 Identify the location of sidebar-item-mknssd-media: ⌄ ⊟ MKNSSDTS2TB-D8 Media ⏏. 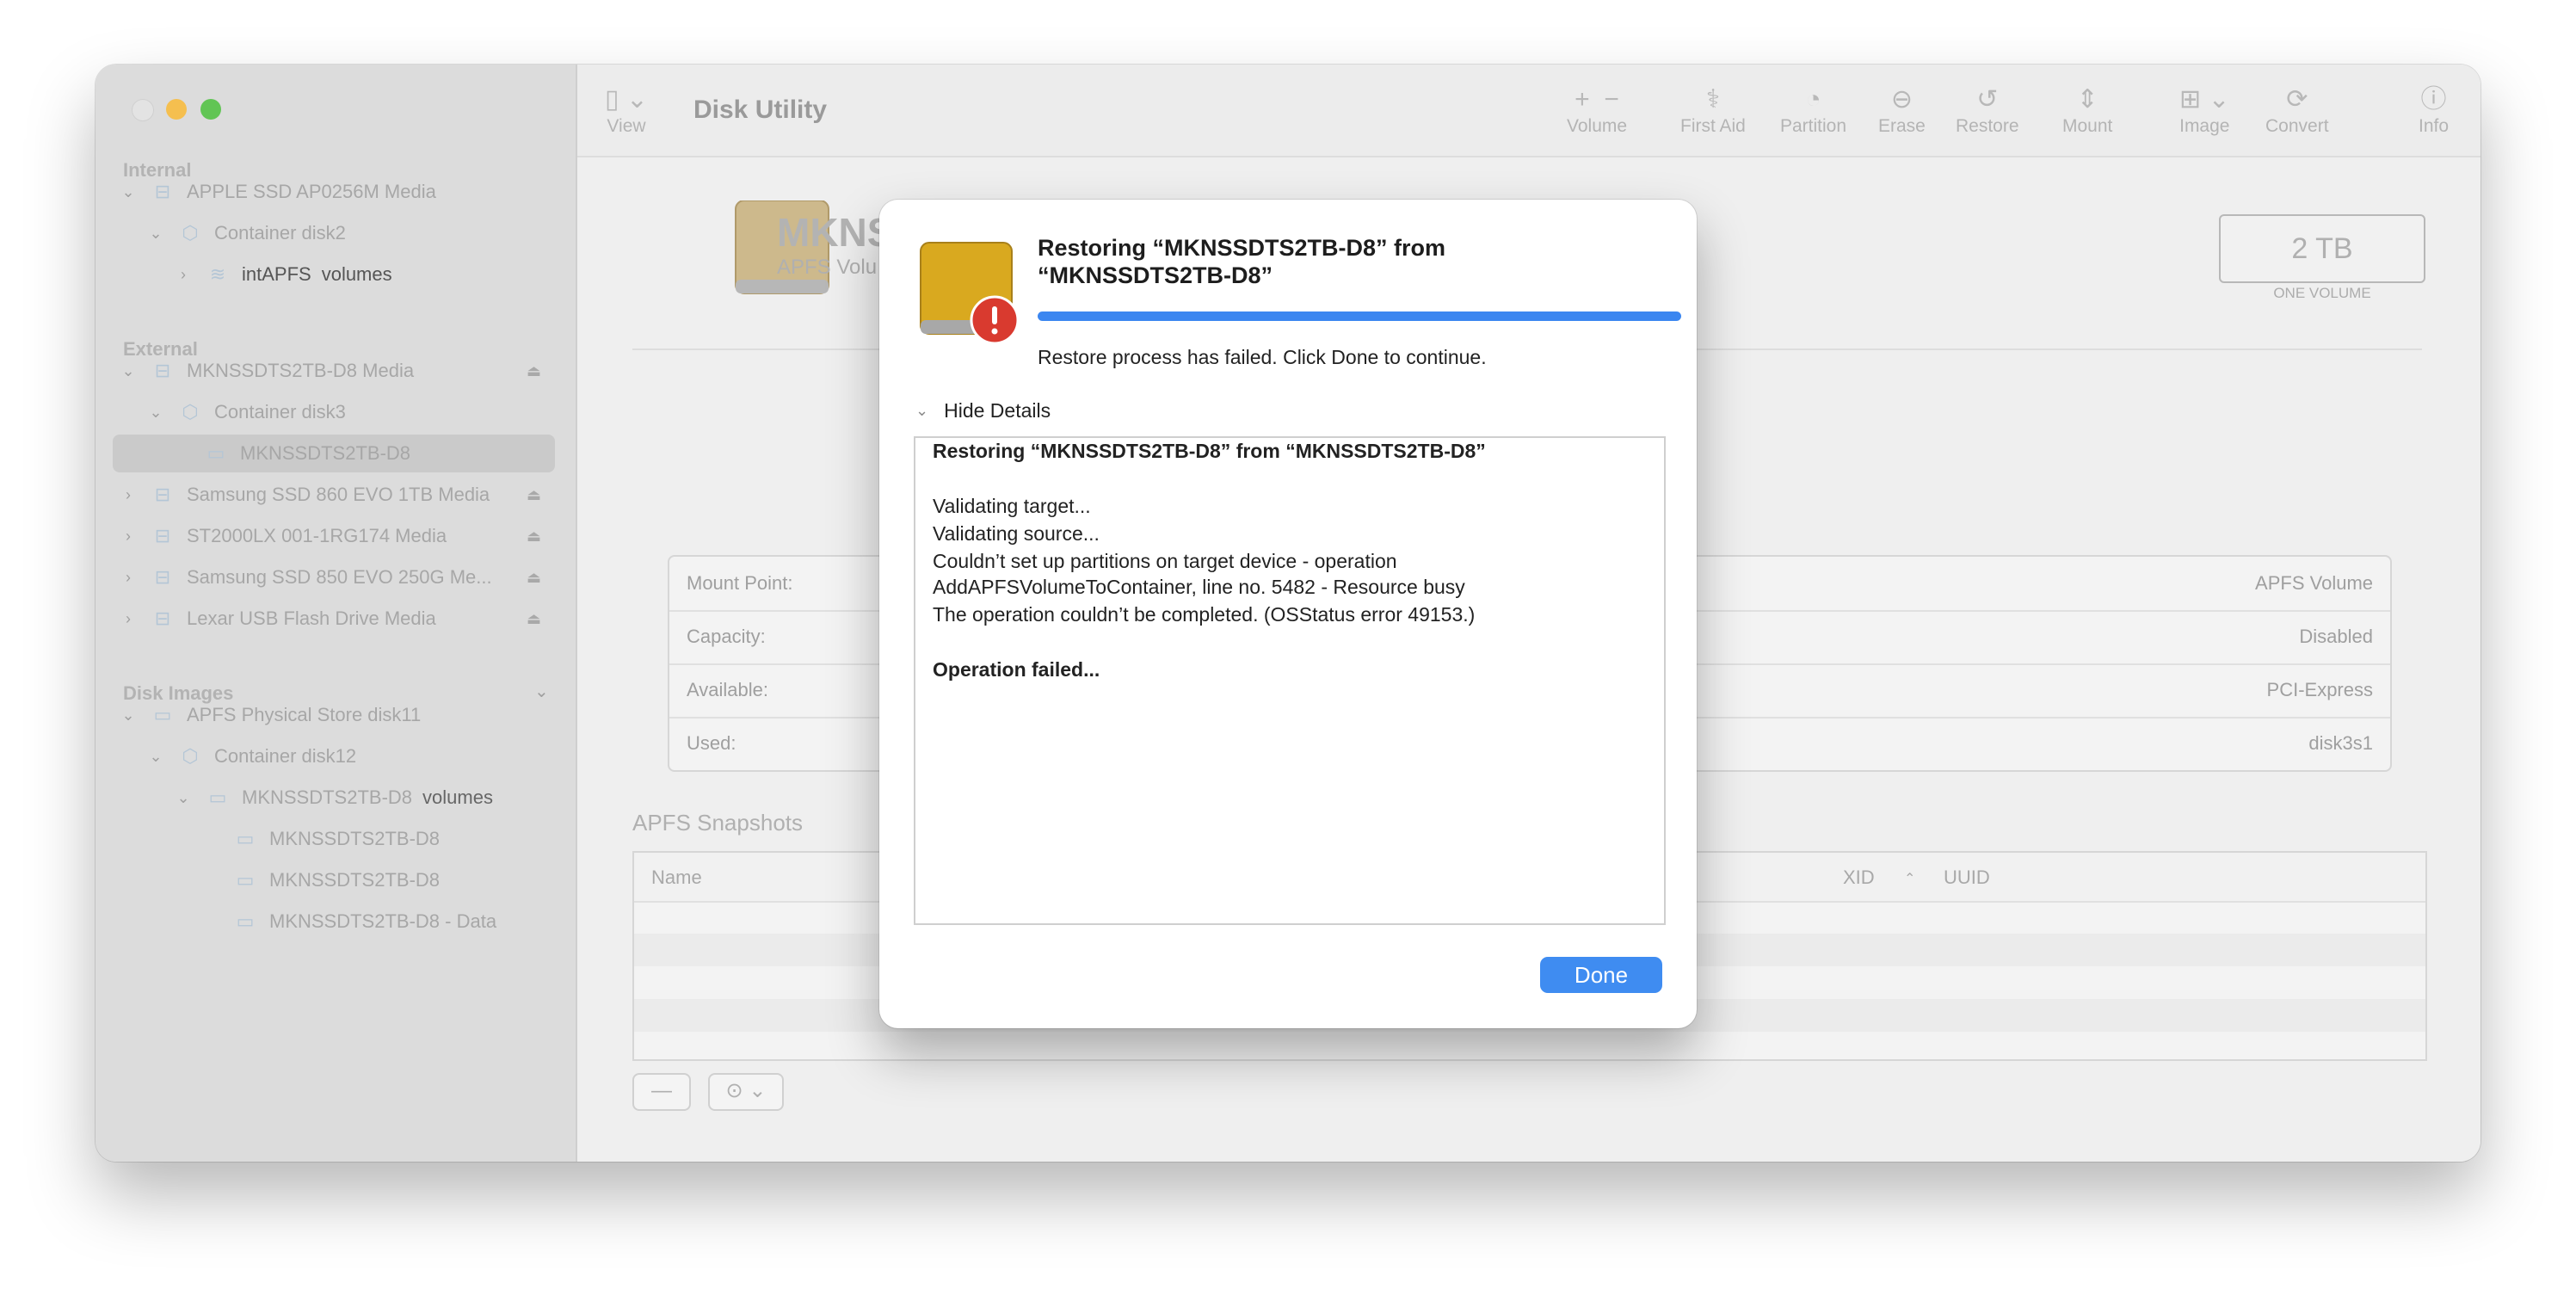
(336, 371).